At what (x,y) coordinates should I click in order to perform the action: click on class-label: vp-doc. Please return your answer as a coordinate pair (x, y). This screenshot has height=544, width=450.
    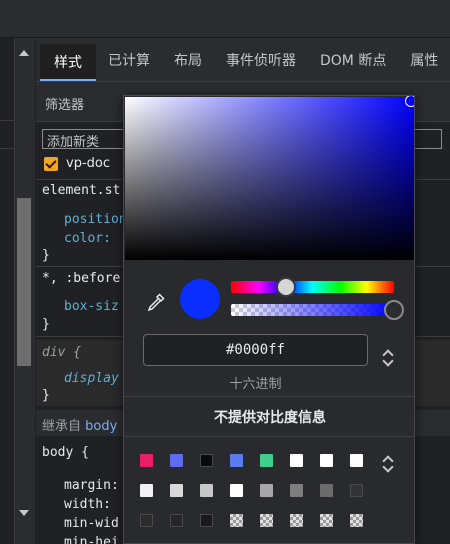
    Looking at the image, I should click on (88, 163).